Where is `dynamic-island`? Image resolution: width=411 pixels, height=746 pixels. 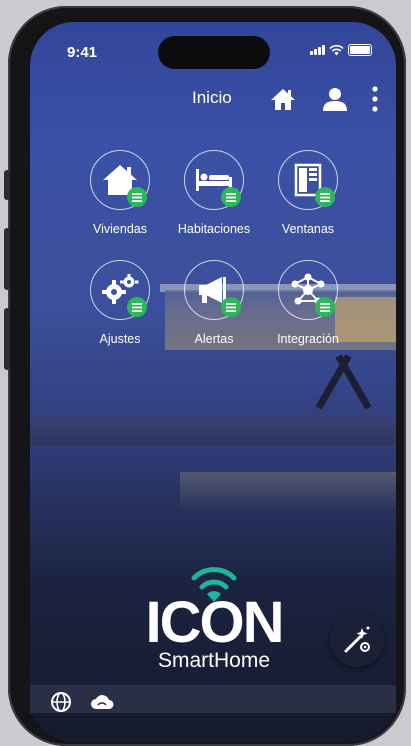
dynamic-island is located at coordinates (214, 52).